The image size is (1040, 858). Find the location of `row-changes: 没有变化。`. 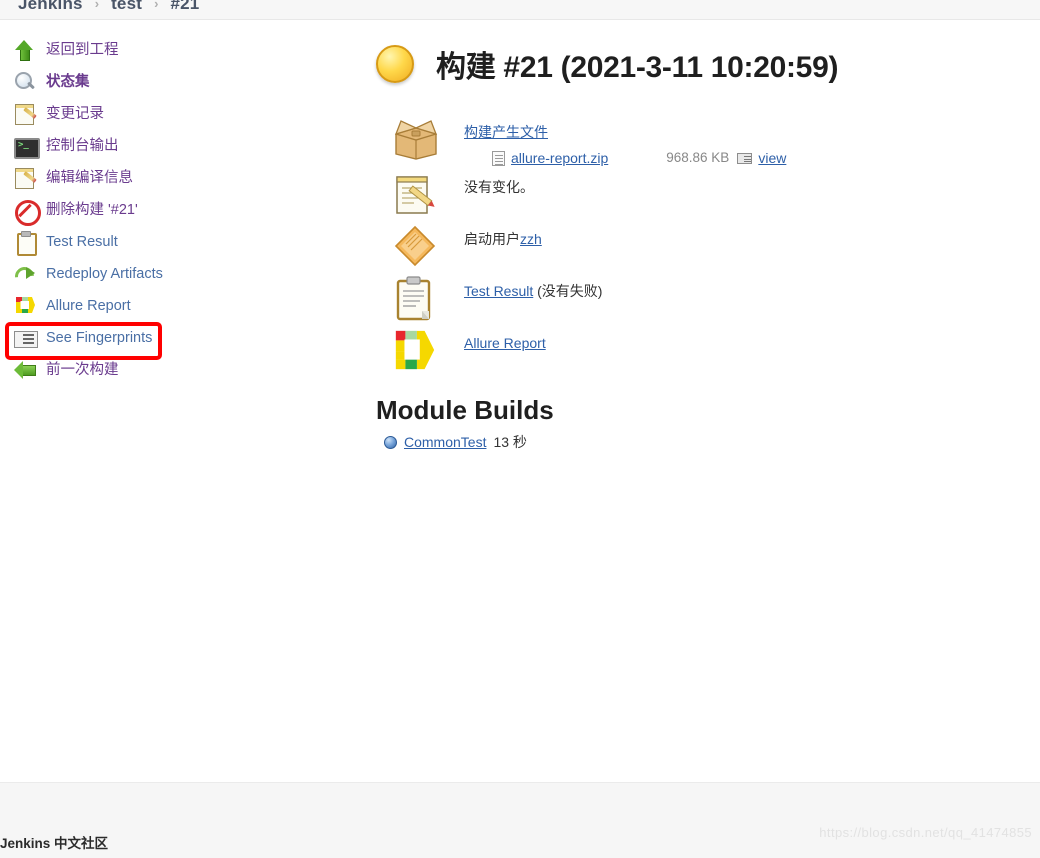

row-changes: 没有变化。 is located at coordinates (711, 195).